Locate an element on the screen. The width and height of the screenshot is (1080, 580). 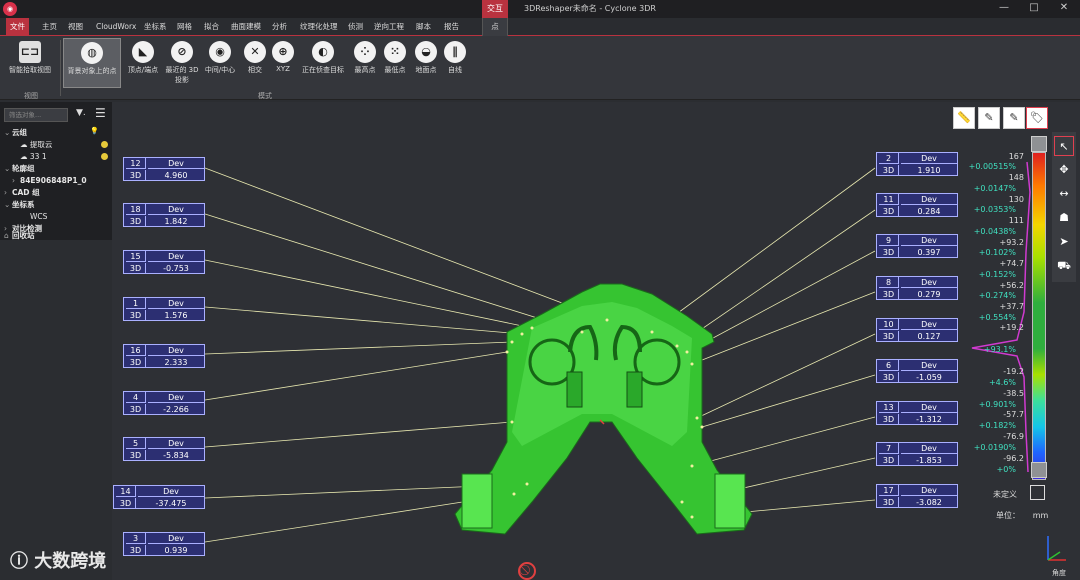
dev-label-4: 4 Dev 3D -2.266 is located at coordinates (164, 403).